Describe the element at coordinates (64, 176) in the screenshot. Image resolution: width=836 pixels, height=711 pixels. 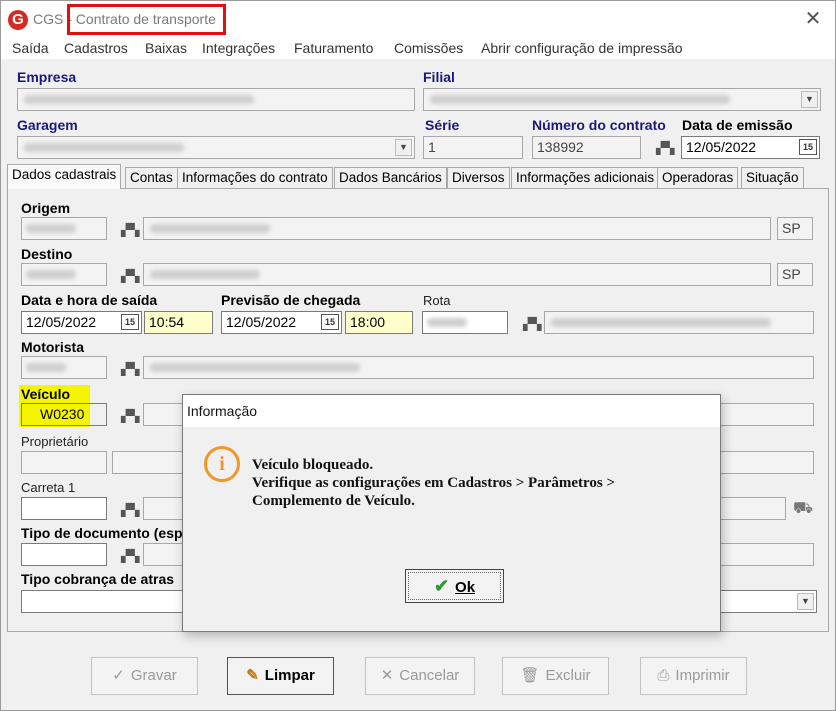
I see `tab-dados-cadastrais: Dados cadastrais` at that location.